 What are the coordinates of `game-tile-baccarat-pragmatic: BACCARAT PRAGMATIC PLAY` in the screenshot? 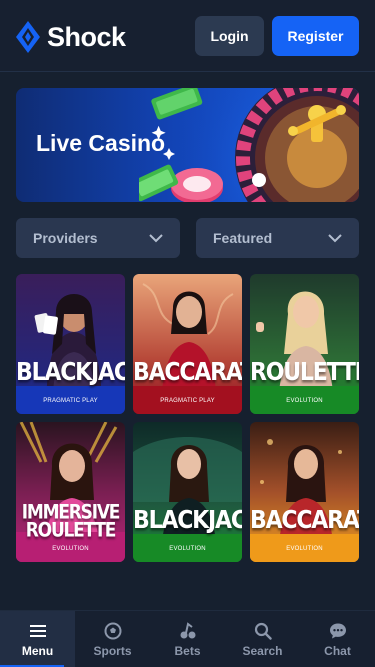 It's located at (187, 344).